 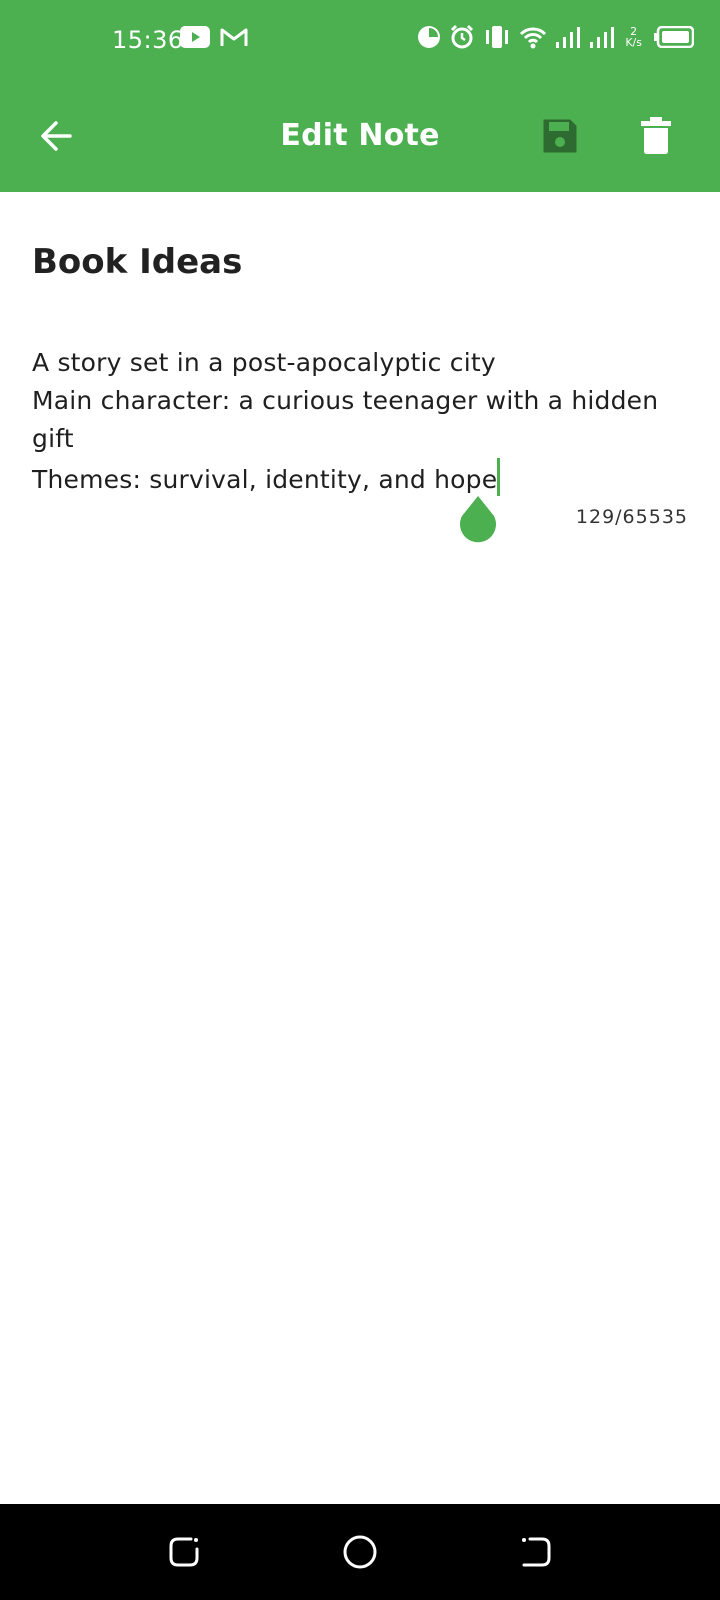 I want to click on save-icon, so click(x=560, y=136).